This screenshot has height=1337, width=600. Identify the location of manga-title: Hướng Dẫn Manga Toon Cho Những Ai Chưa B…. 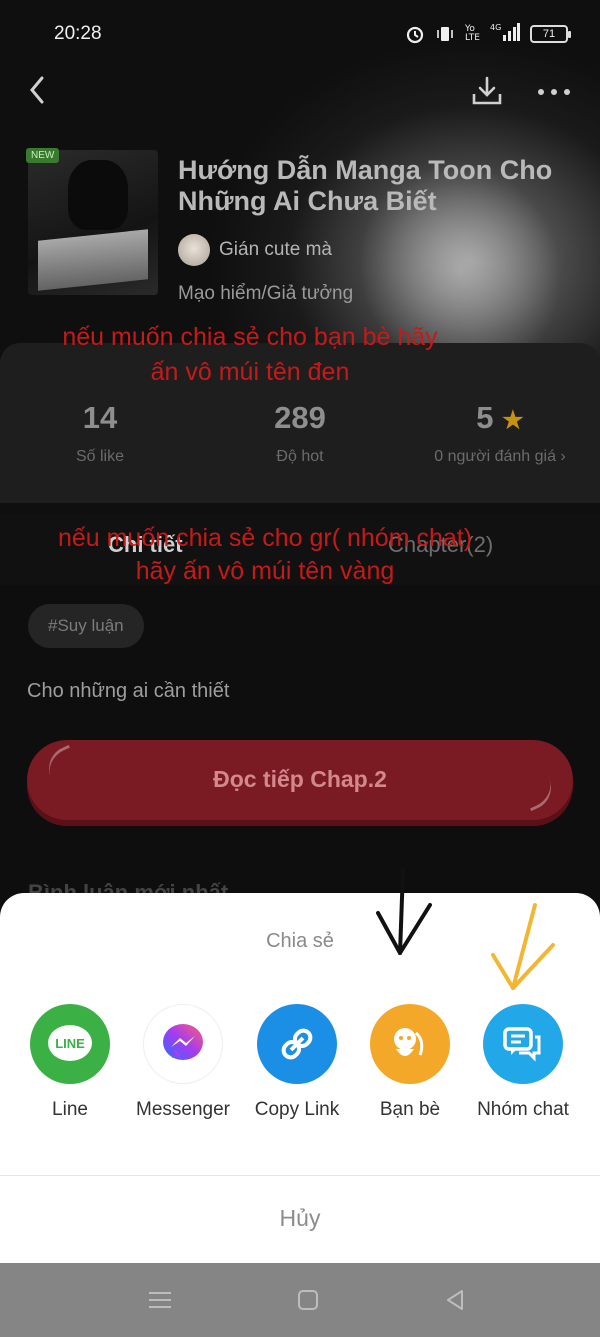
(365, 185).